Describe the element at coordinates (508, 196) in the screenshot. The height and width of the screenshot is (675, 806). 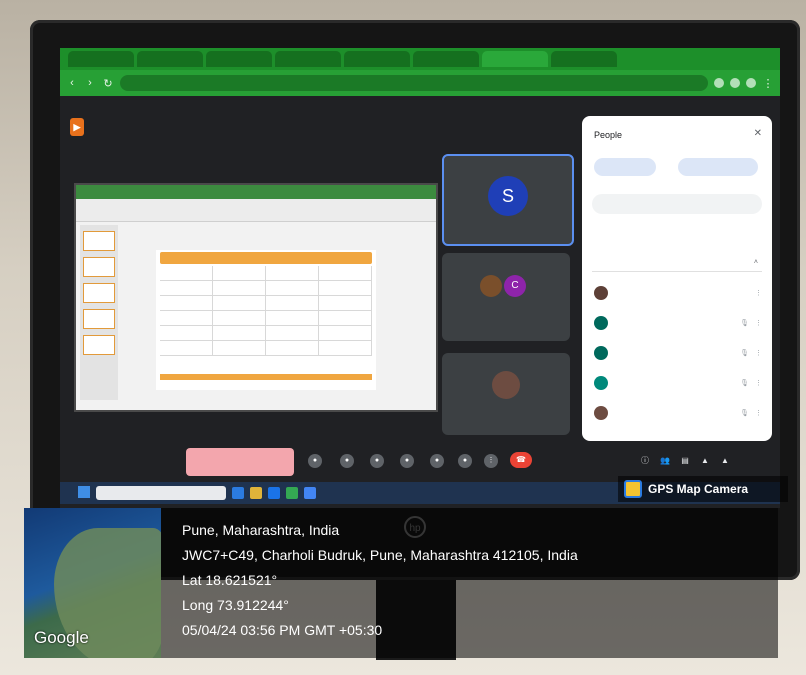
I see `avatar: S` at that location.